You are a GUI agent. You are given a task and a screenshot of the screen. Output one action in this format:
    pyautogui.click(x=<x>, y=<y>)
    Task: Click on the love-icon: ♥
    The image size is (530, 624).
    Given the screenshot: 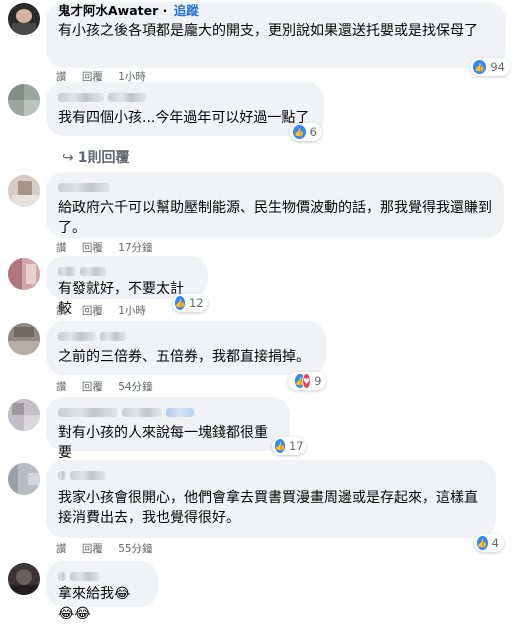 What is the action you would take?
    pyautogui.click(x=306, y=381)
    